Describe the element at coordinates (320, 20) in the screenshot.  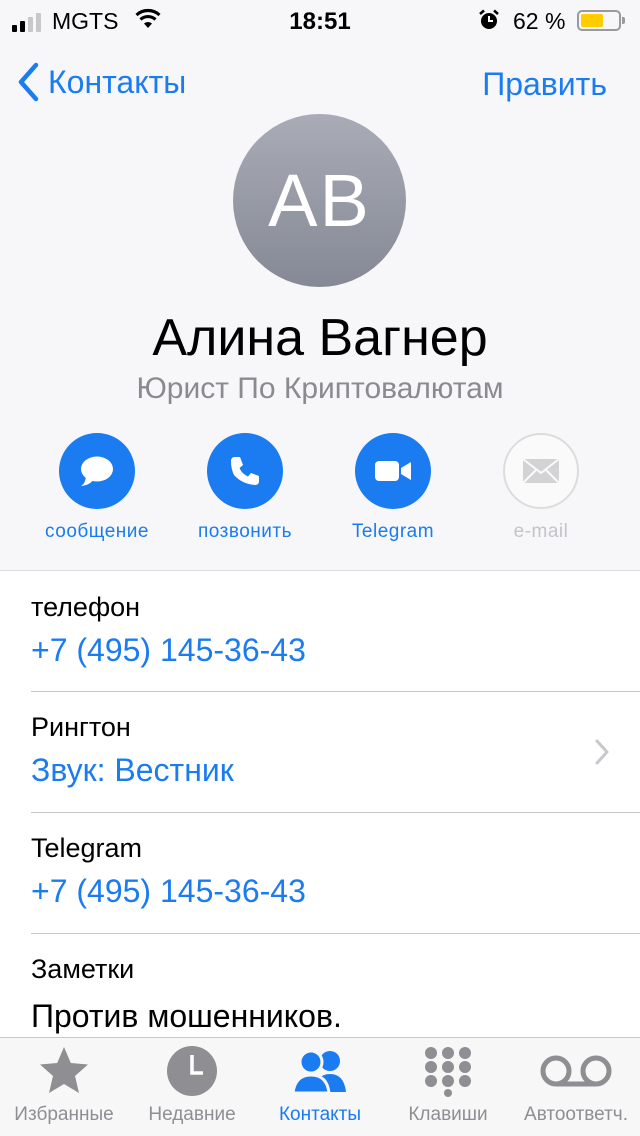
I see `status-bar: MGTS 18:51 62 %` at that location.